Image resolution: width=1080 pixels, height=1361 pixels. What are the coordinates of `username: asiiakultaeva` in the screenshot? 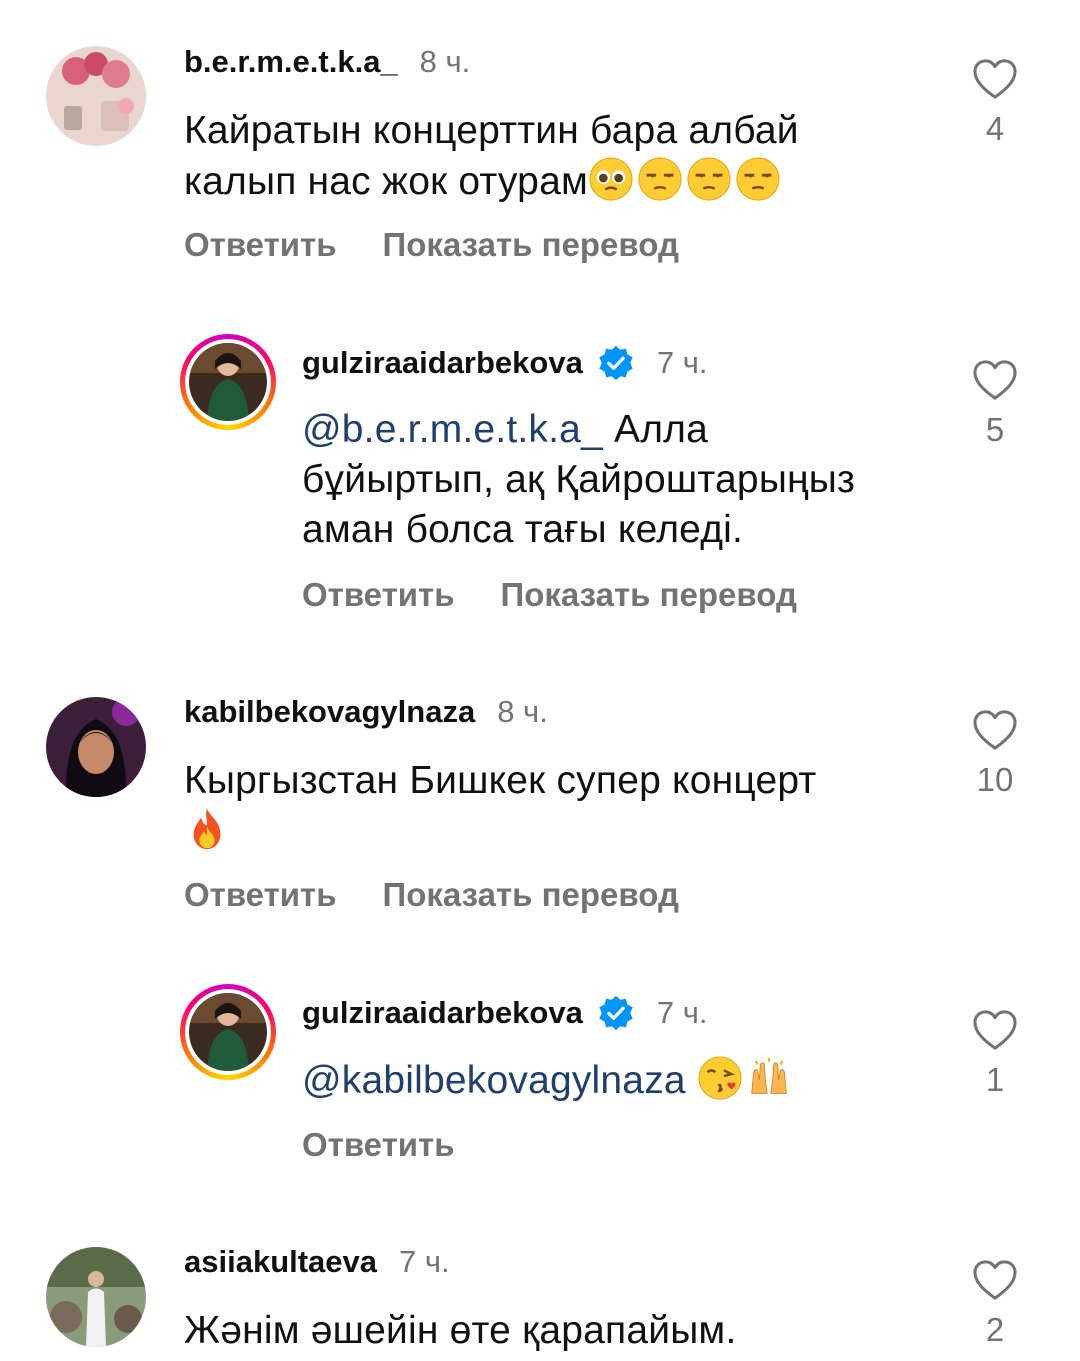 It's located at (280, 1262).